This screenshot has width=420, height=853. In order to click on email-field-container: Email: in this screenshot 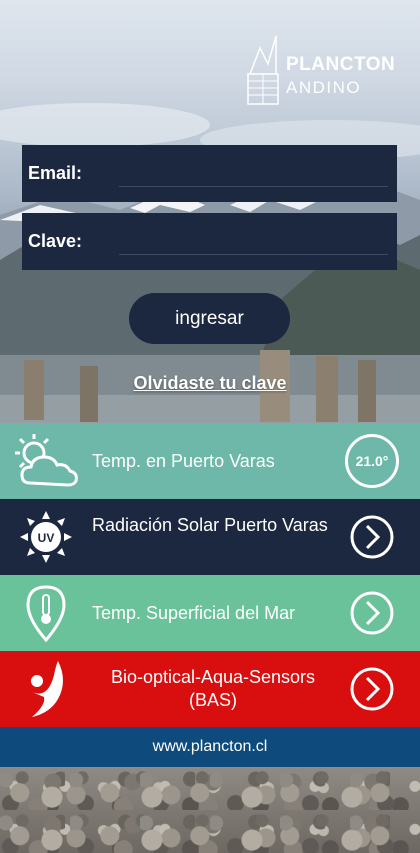, I will do `click(209, 173)`.